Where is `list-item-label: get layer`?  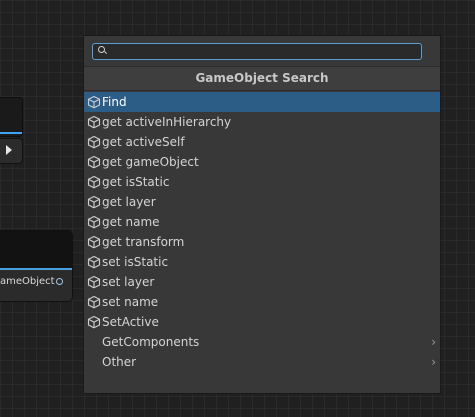 list-item-label: get layer is located at coordinates (129, 202).